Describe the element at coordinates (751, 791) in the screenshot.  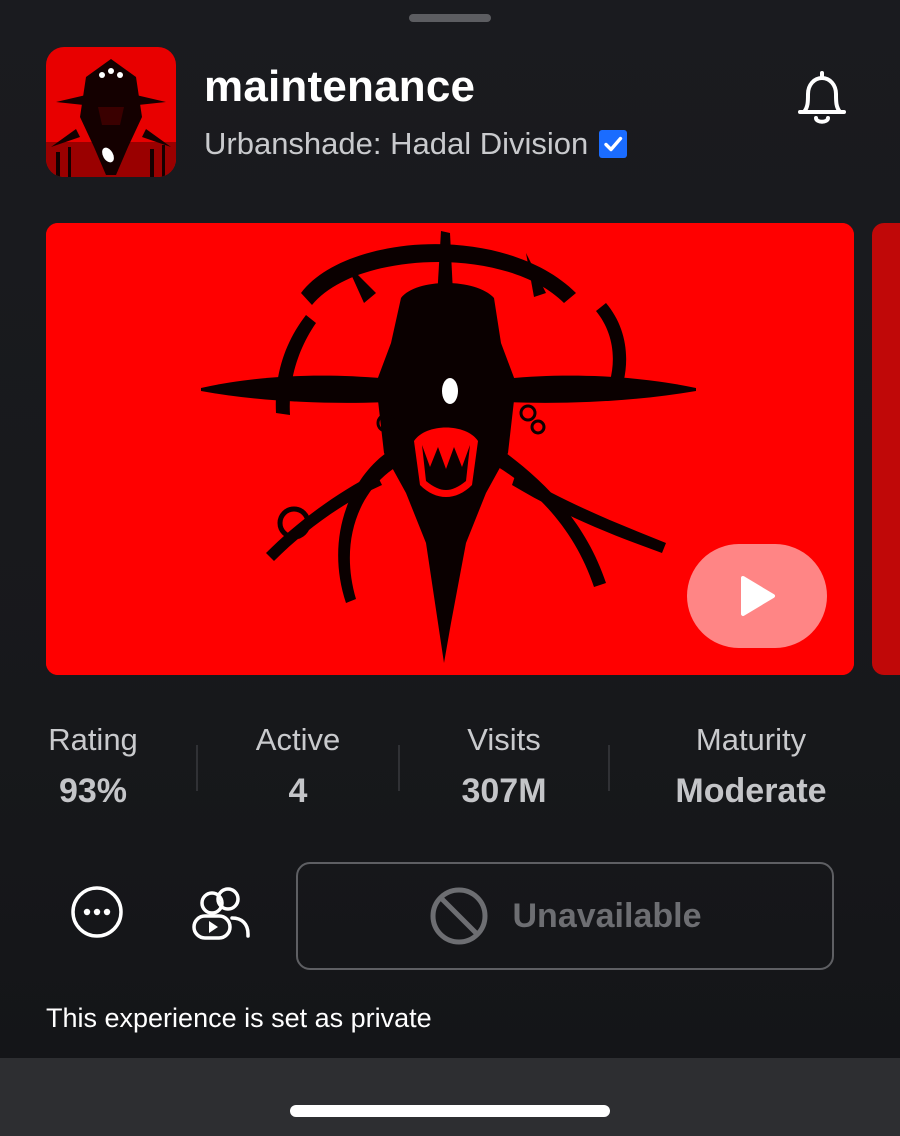
I see `stat-value: Moderate` at that location.